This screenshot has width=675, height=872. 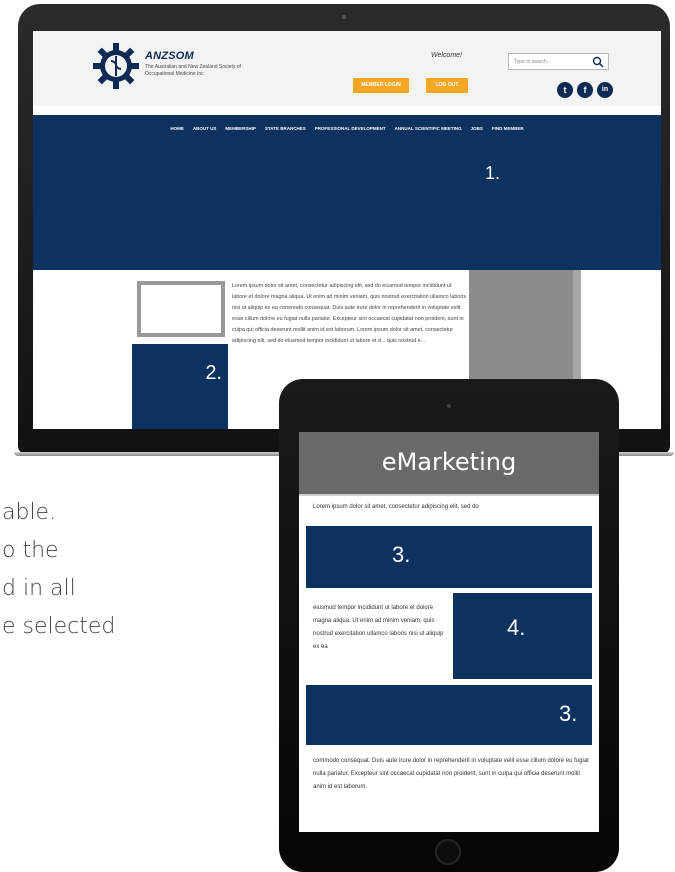 I want to click on camera-icon, so click(x=344, y=17).